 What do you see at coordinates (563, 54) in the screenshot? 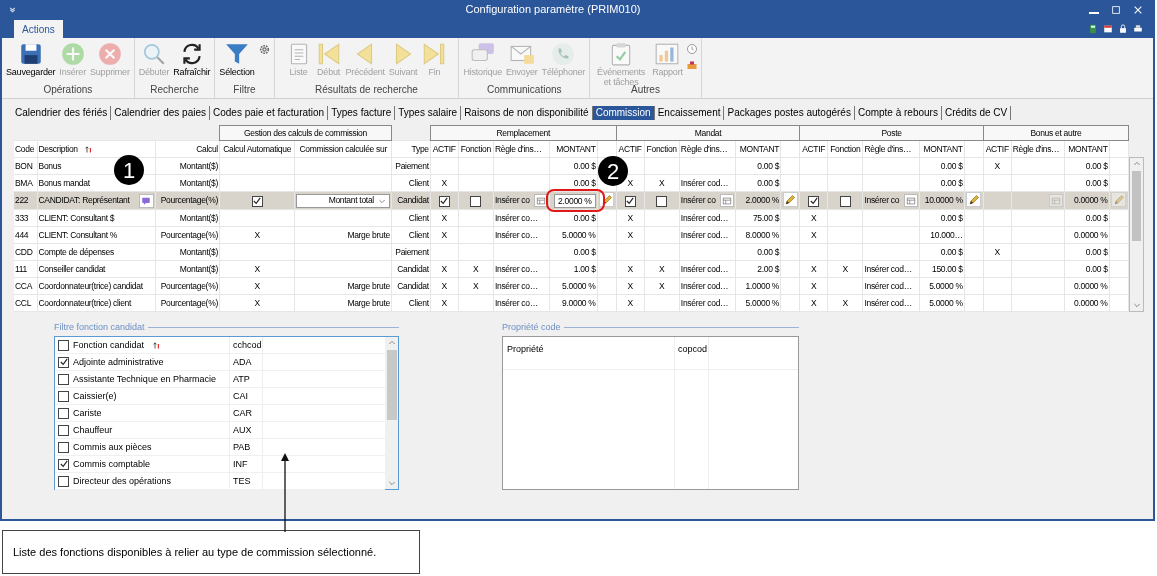
I see `phone-icon` at bounding box center [563, 54].